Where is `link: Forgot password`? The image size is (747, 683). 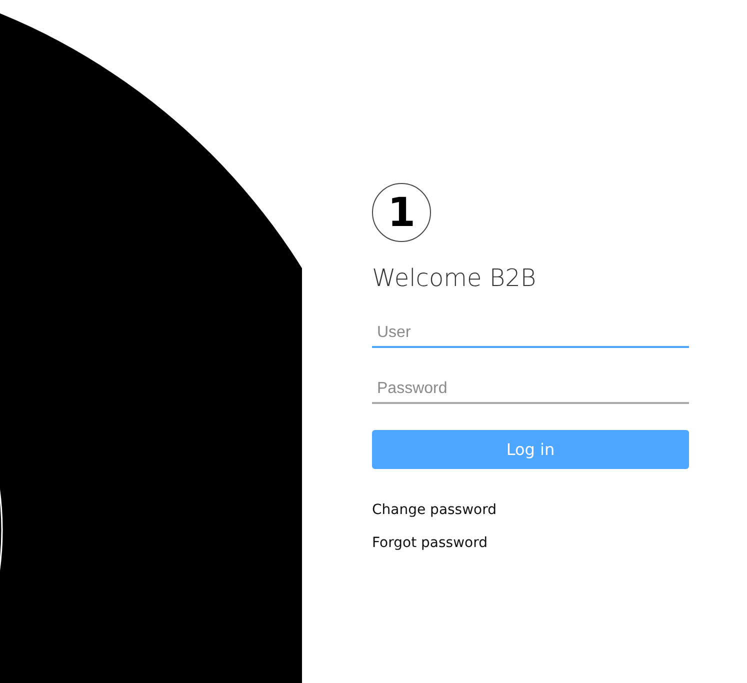 link: Forgot password is located at coordinates (430, 543).